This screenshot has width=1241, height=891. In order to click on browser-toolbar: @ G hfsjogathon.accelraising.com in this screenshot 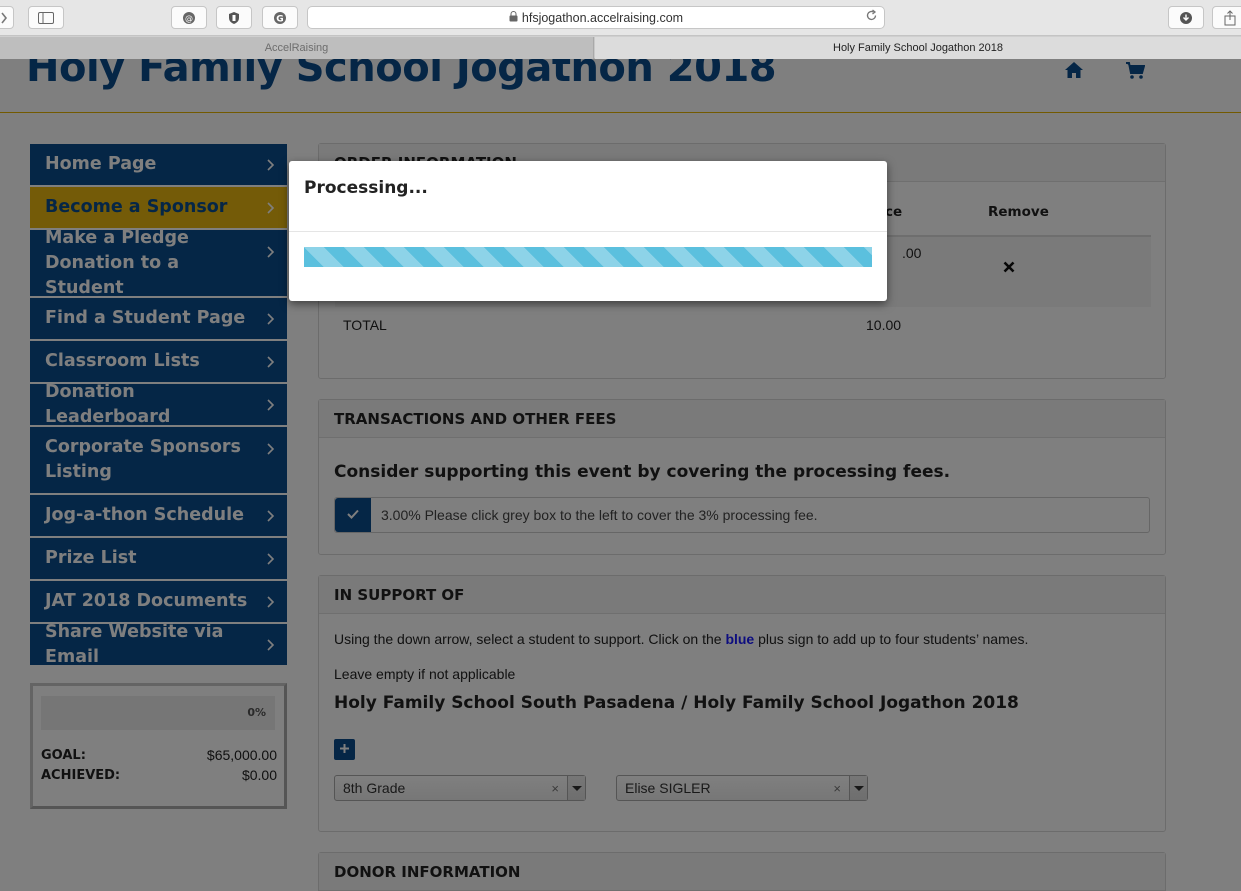, I will do `click(620, 18)`.